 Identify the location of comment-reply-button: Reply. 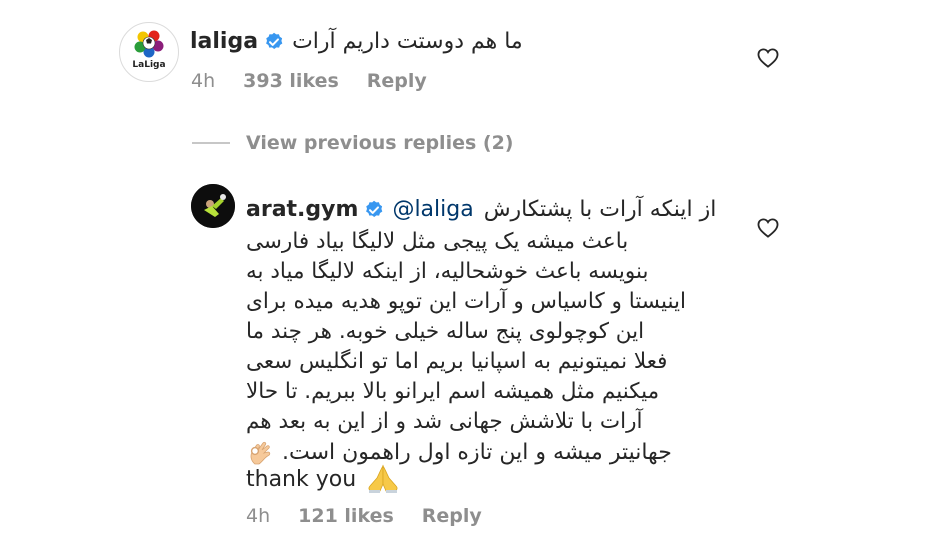
(397, 81).